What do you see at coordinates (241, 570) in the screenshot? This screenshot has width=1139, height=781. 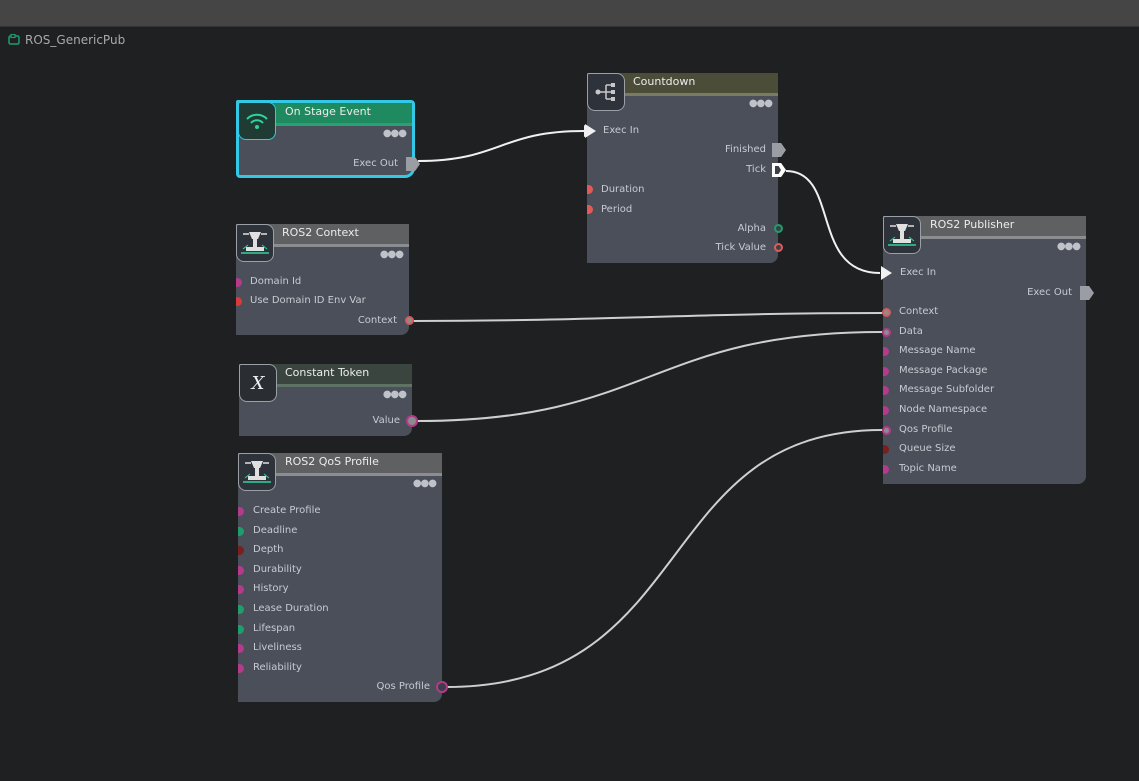 I see `durability-pin` at bounding box center [241, 570].